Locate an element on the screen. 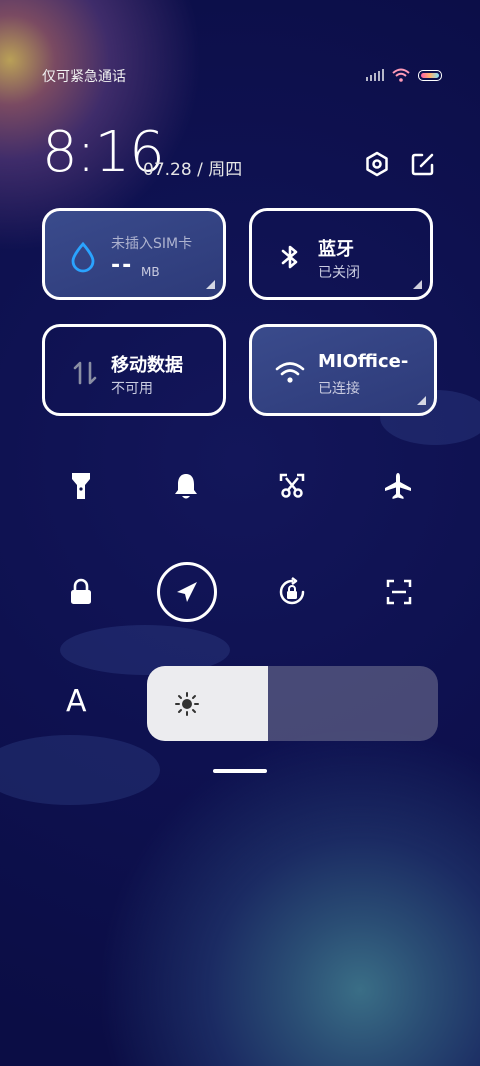 Image resolution: width=480 pixels, height=1066 pixels. flashlight-toggle is located at coordinates (81, 486).